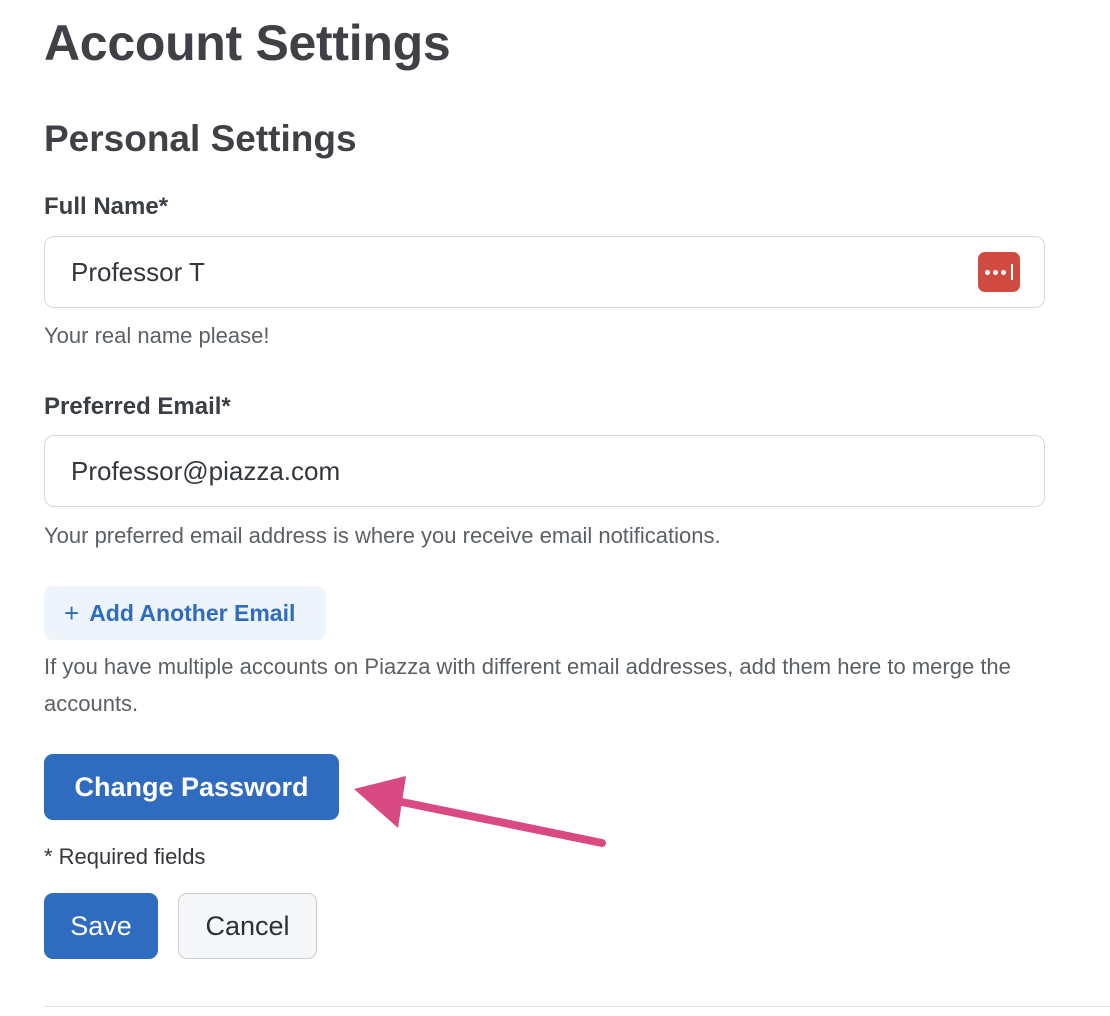 This screenshot has height=1016, width=1110. I want to click on full-name-value: Professor T, so click(524, 272).